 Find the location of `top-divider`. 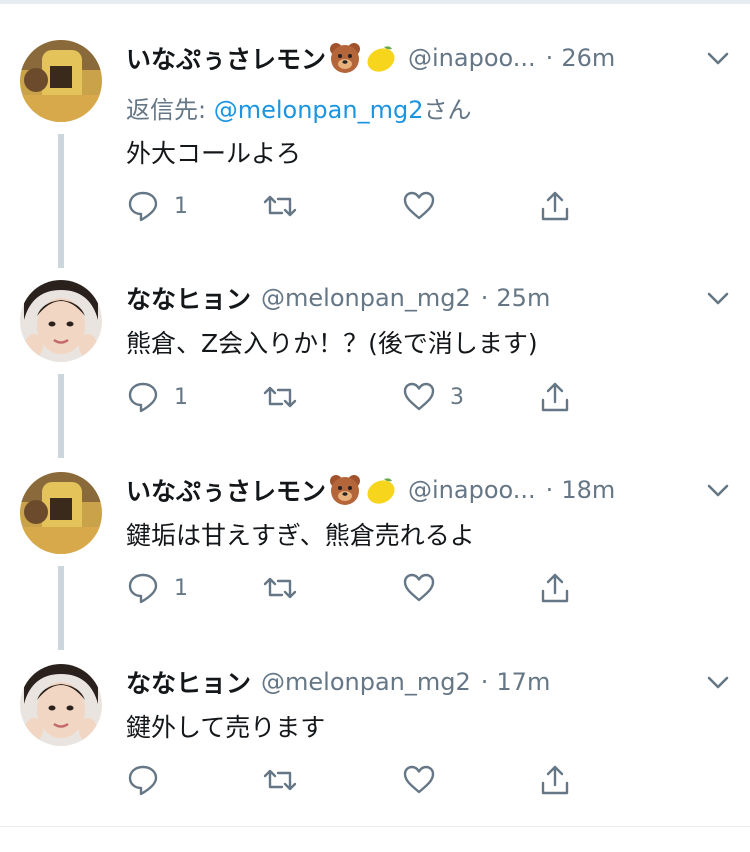

top-divider is located at coordinates (375, 2).